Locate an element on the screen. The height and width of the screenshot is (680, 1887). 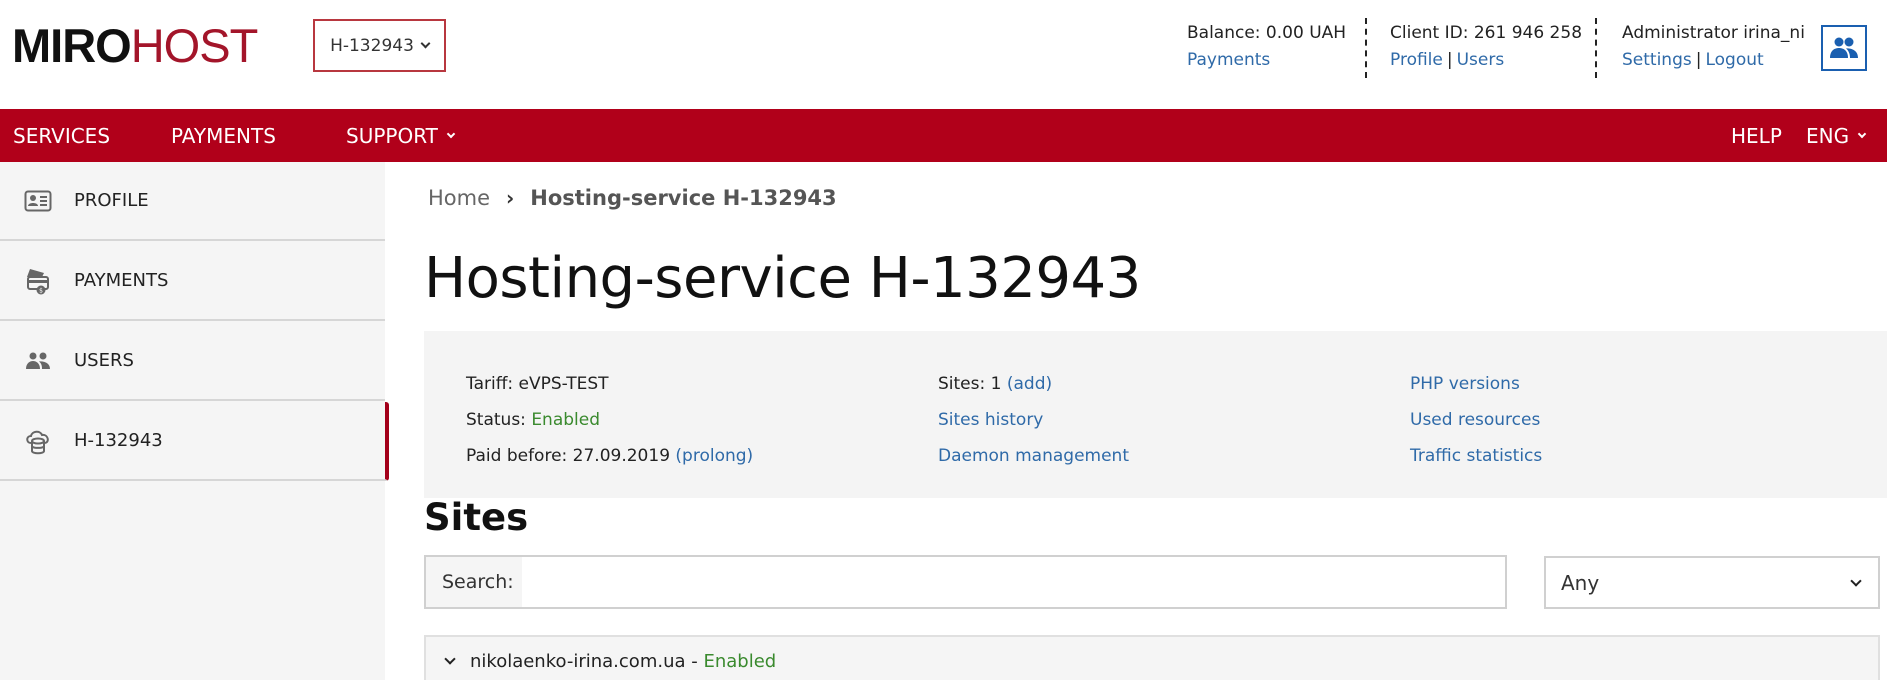
site-status: Enabled is located at coordinates (740, 661).